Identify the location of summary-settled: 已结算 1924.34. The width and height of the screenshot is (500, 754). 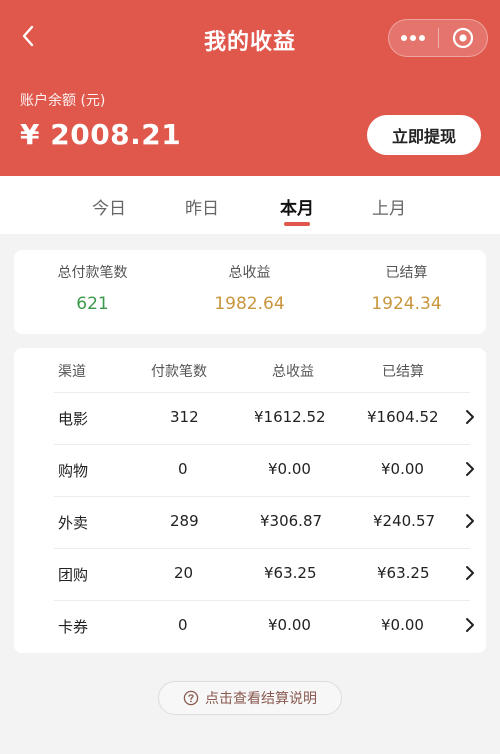
(406, 288).